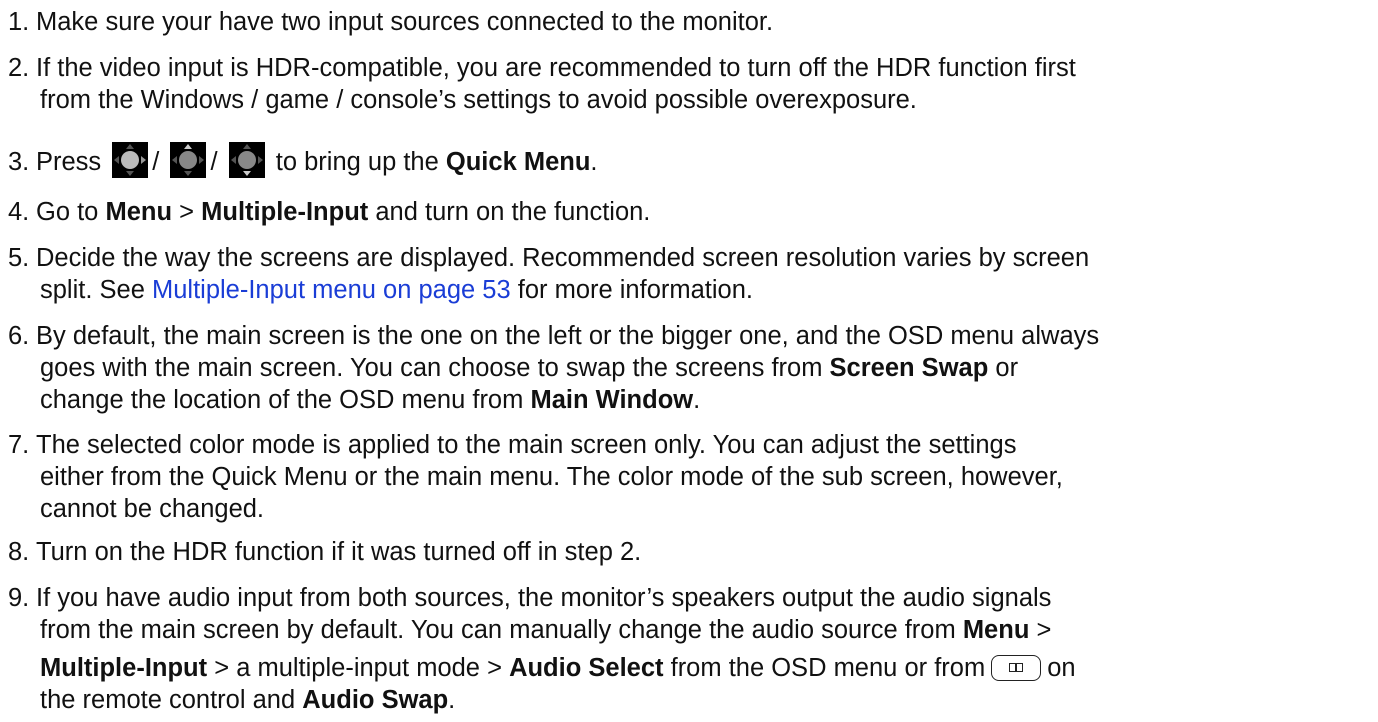  Describe the element at coordinates (152, 509) in the screenshot. I see `step-text-cont: cannot be changed.` at that location.